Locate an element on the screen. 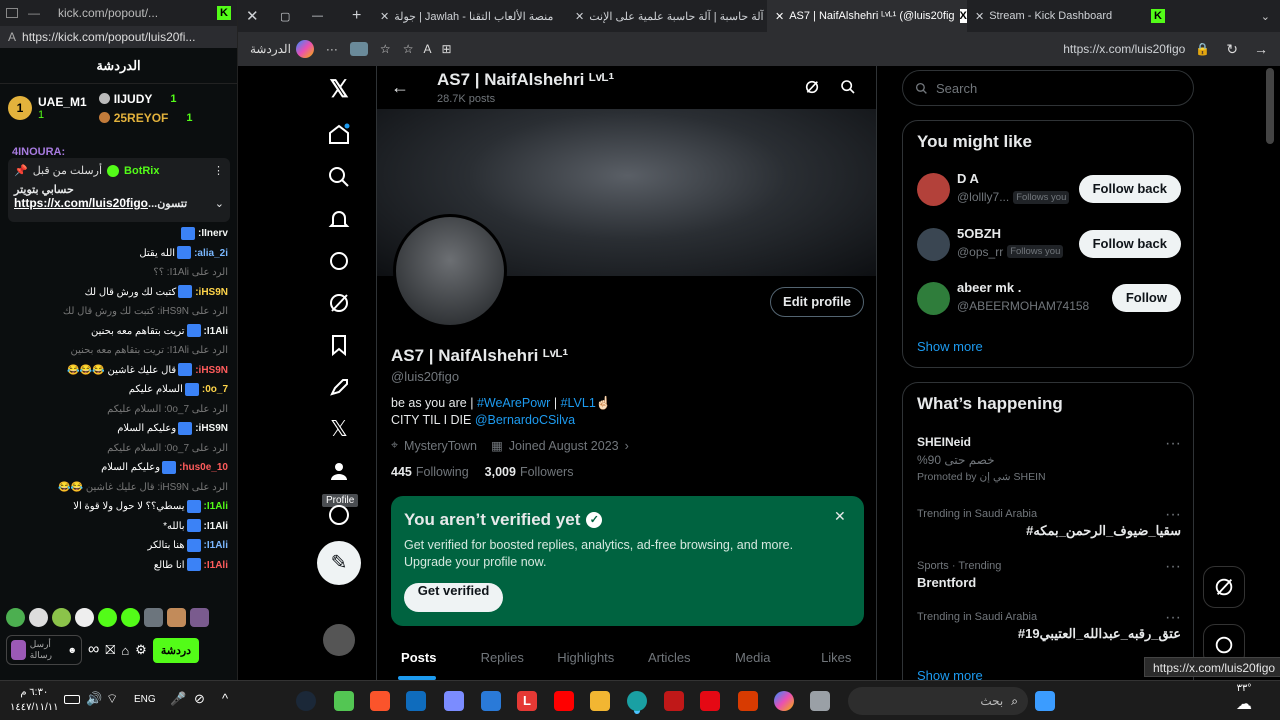  battery-icon is located at coordinates (72, 699).